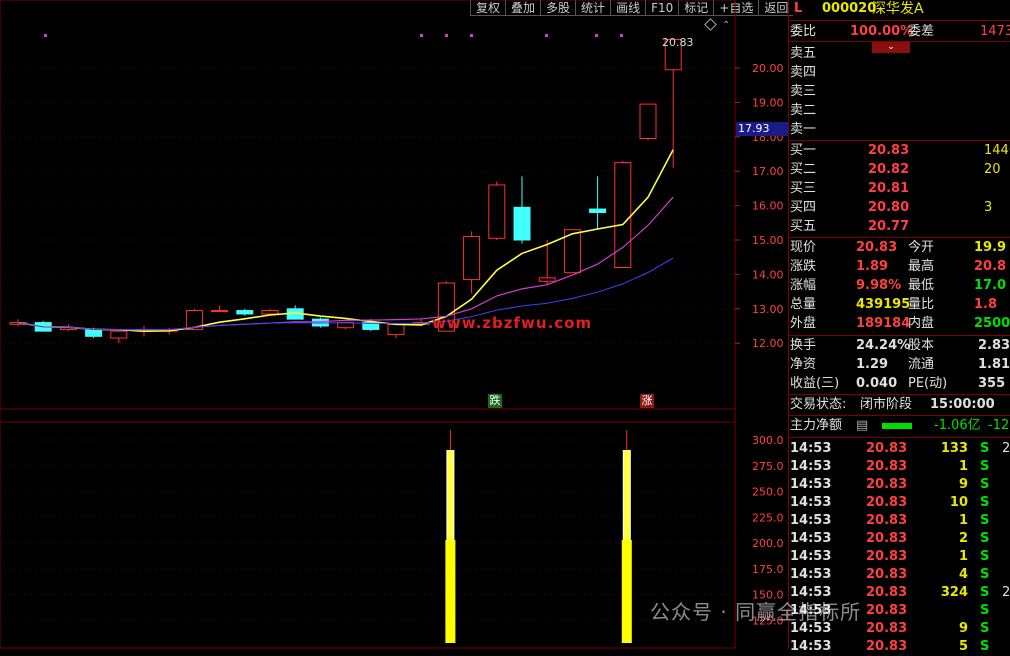 This screenshot has width=1010, height=656. Describe the element at coordinates (803, 226) in the screenshot. I see `buy-label: 买五` at that location.